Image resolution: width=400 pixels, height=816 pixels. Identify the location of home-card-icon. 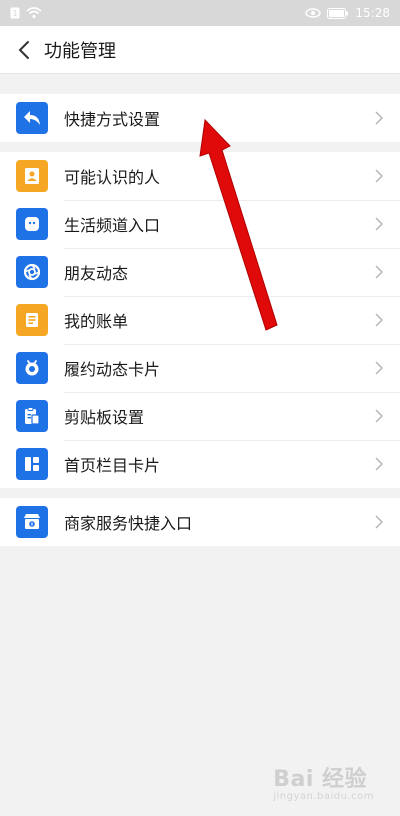
(32, 464).